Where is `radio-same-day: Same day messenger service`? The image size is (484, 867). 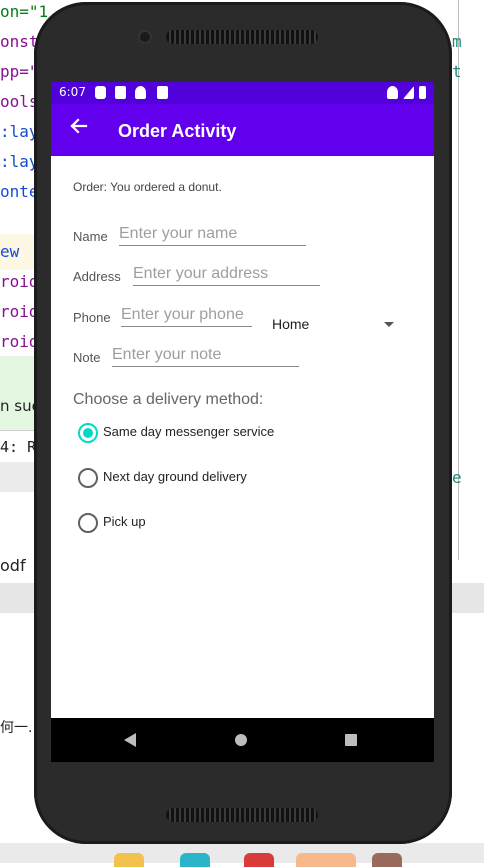
radio-same-day: Same day messenger service is located at coordinates (227, 433).